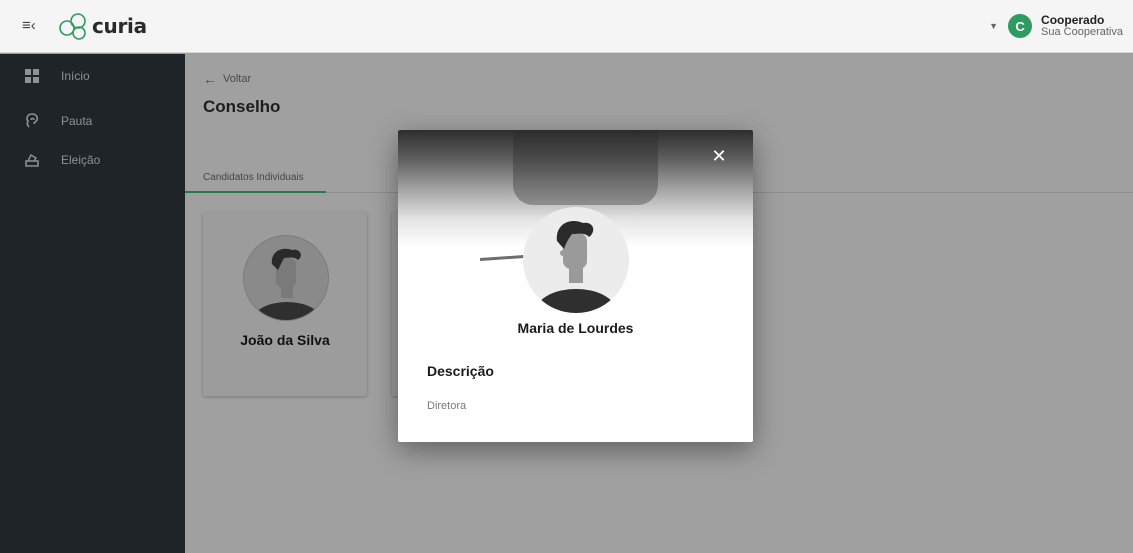 This screenshot has width=1133, height=553. I want to click on logo-rings-icon, so click(72, 26).